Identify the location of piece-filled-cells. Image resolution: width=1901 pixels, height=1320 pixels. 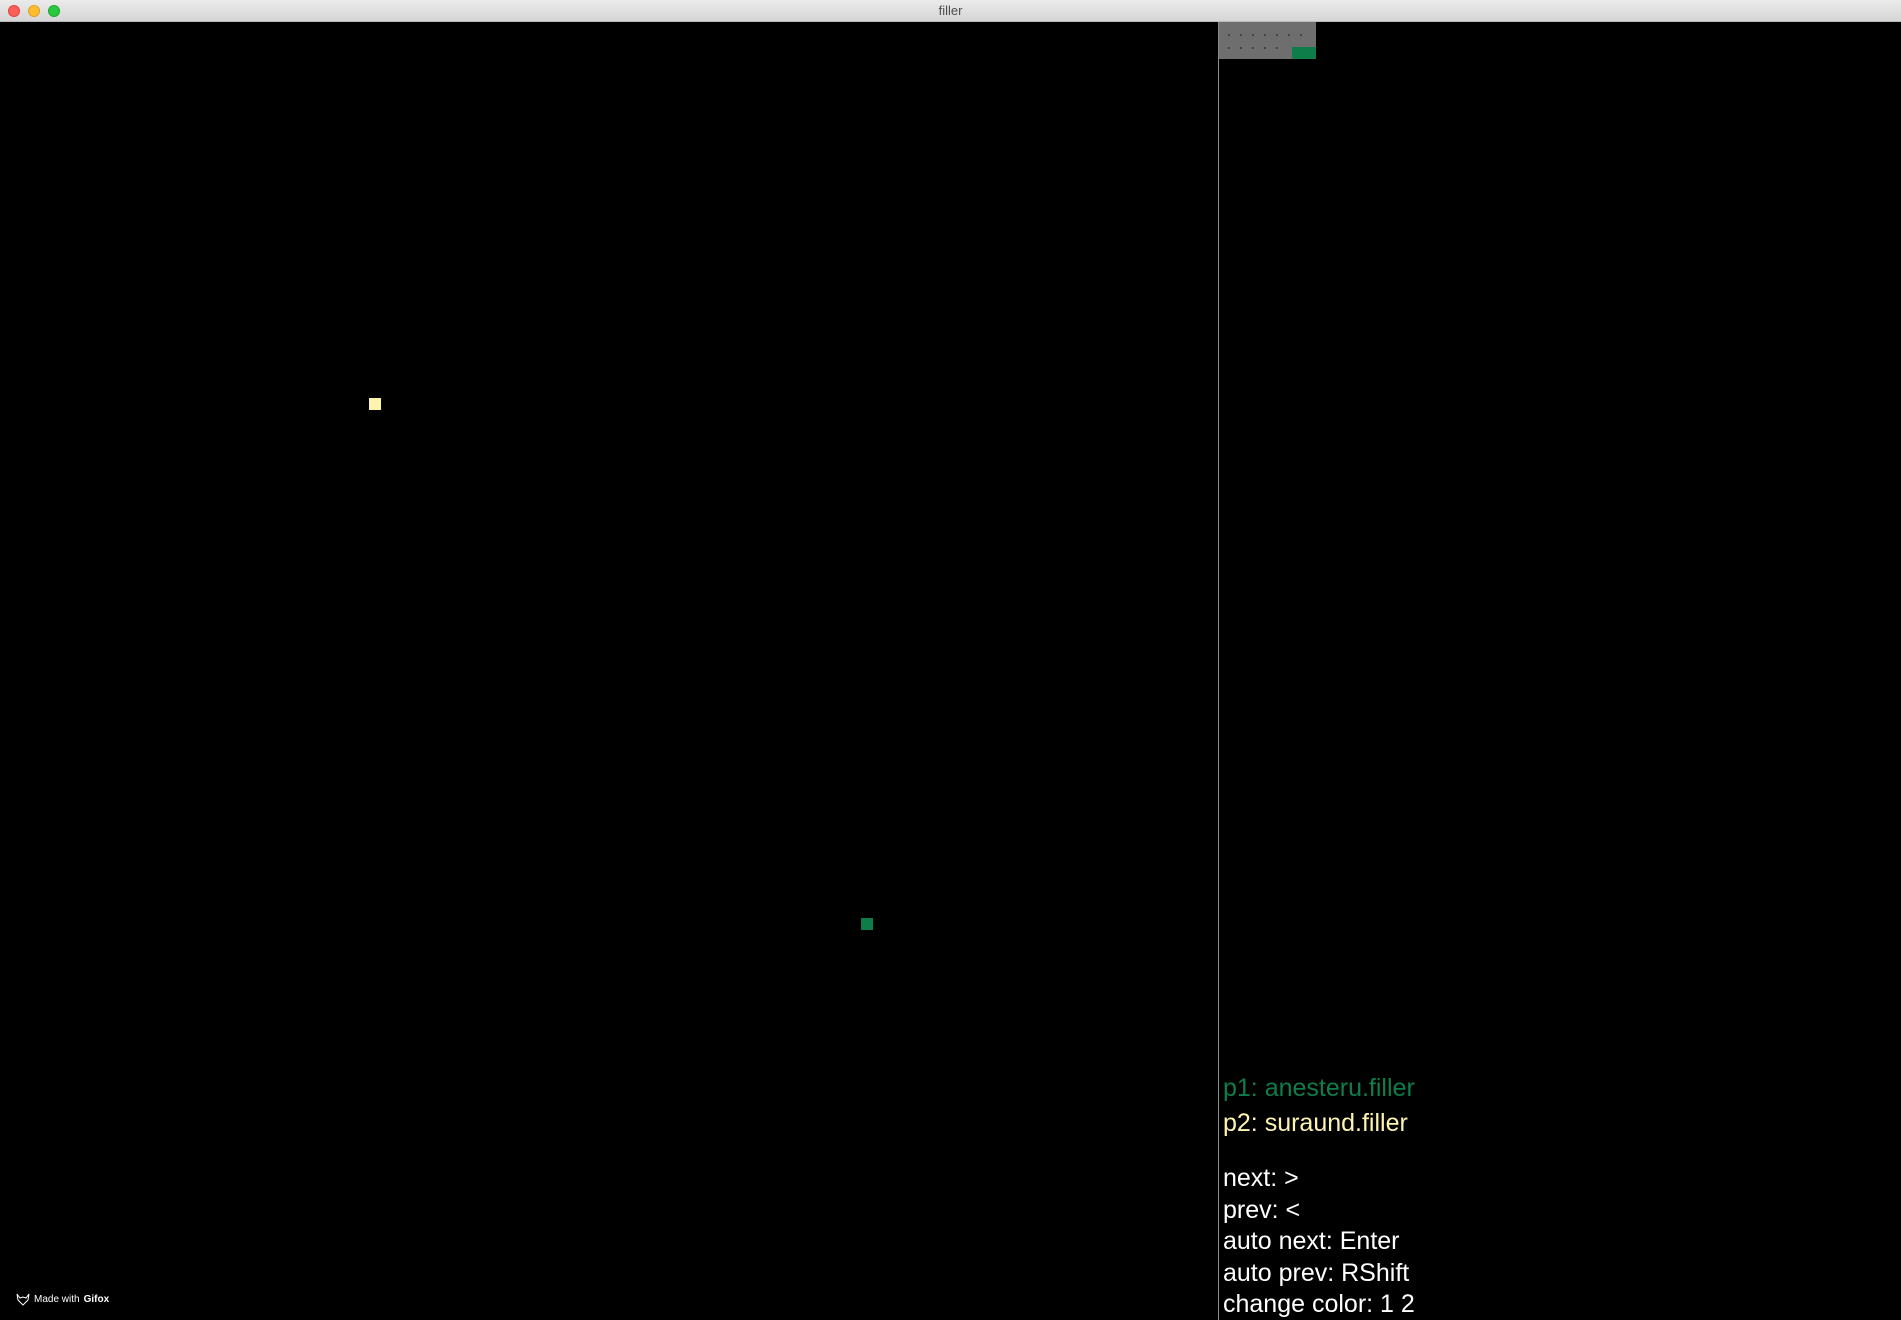
(1304, 53).